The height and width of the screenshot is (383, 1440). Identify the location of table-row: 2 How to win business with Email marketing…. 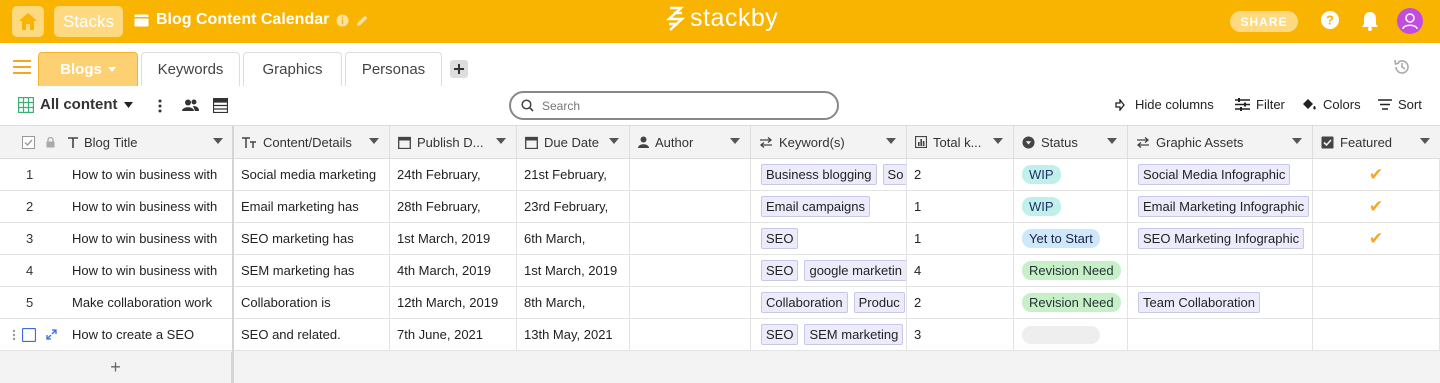
(720, 207).